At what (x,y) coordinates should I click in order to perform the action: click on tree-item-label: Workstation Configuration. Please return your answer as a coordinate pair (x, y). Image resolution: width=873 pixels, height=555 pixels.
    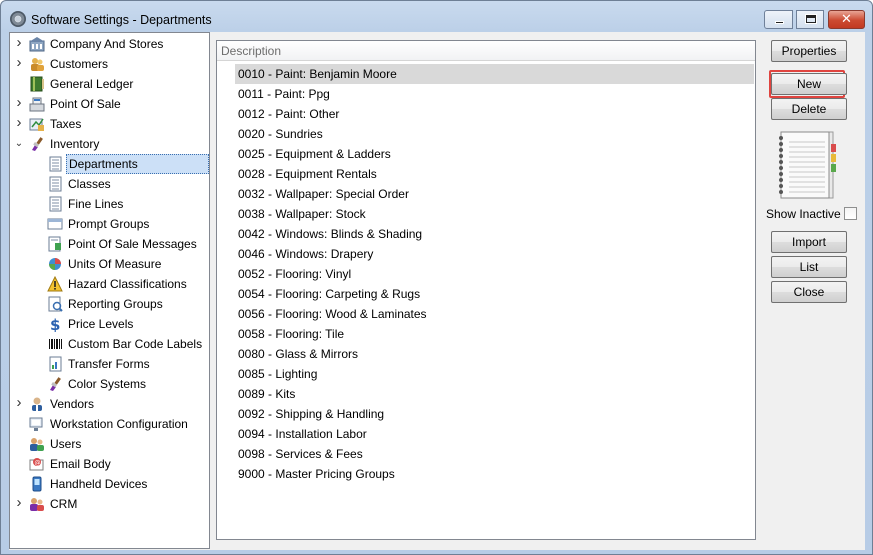
    Looking at the image, I should click on (119, 424).